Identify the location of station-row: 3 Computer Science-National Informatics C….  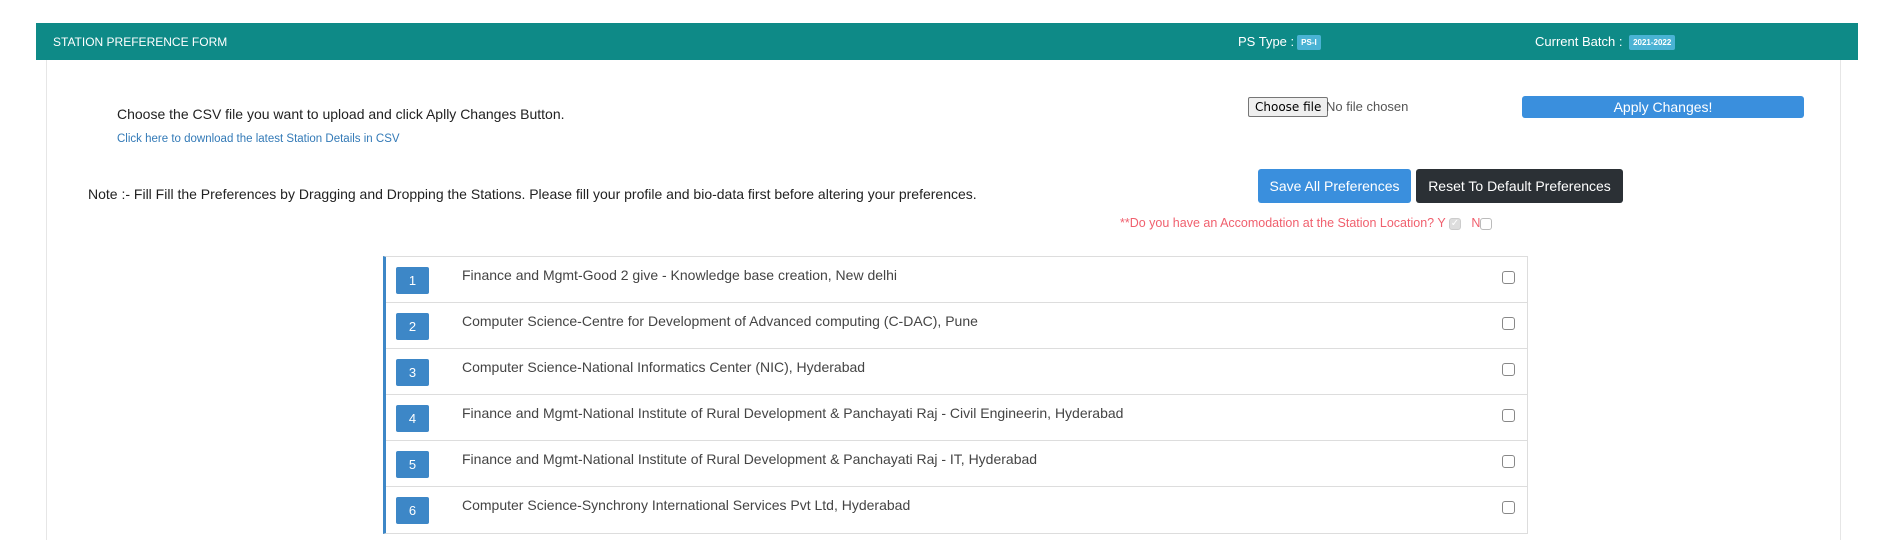
(956, 372).